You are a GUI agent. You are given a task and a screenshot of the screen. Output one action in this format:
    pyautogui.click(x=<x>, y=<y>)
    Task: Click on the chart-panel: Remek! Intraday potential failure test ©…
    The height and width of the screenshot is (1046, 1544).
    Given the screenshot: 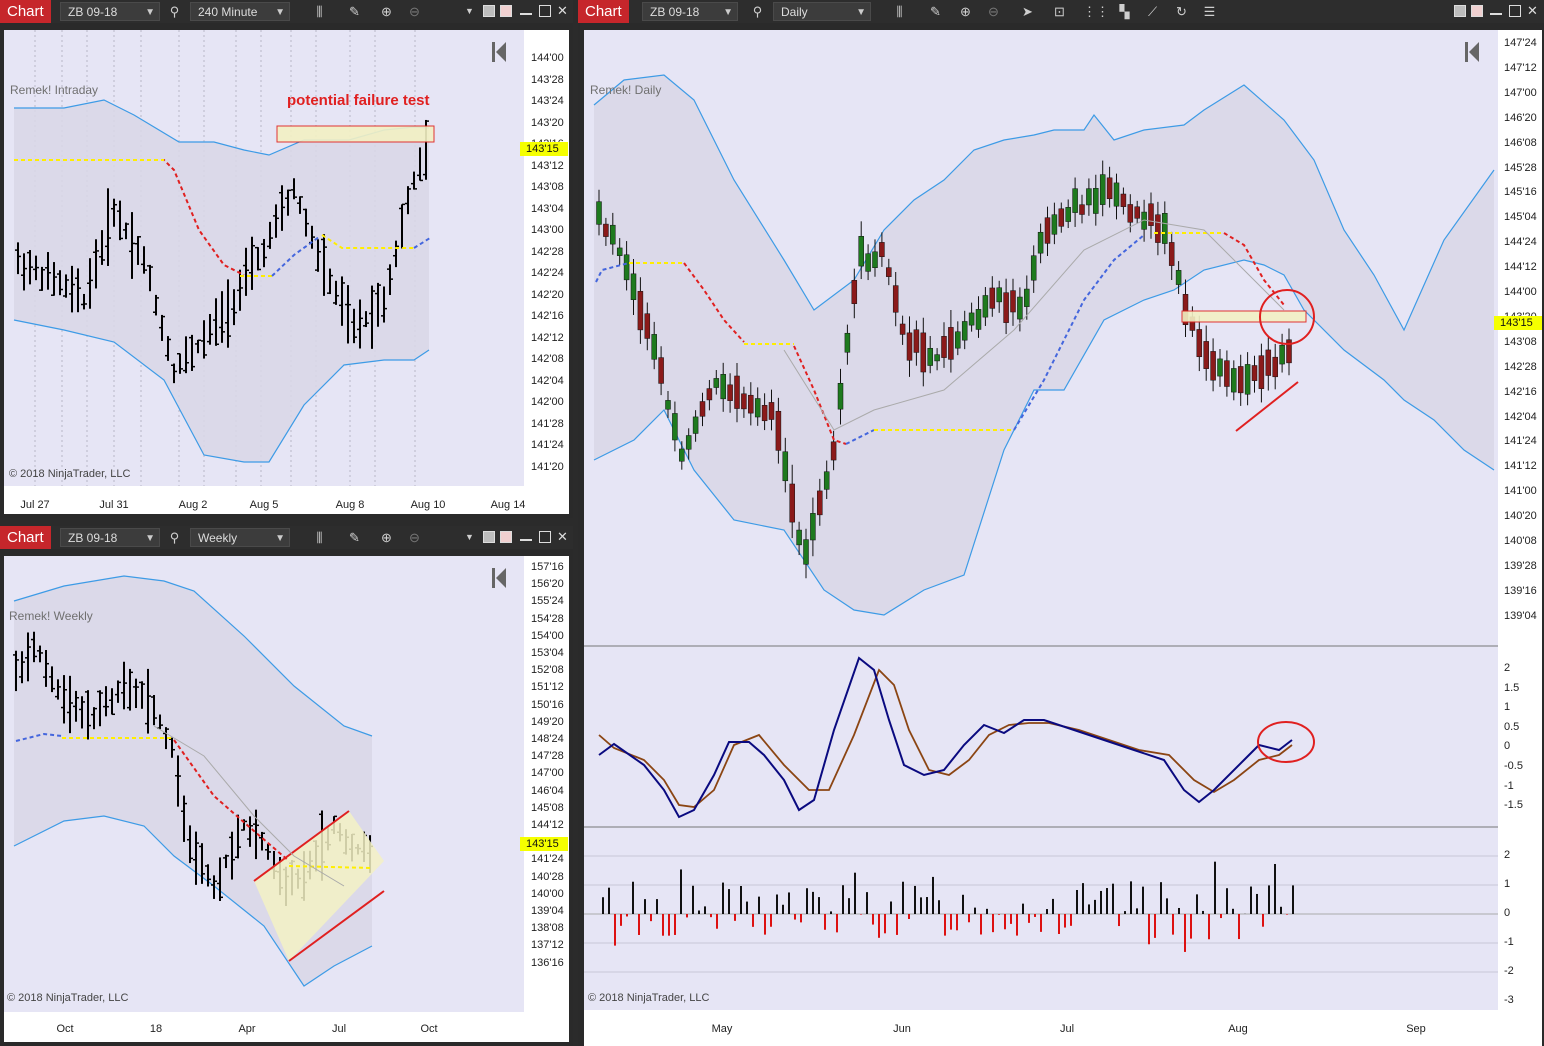 What is the action you would take?
    pyautogui.click(x=264, y=258)
    